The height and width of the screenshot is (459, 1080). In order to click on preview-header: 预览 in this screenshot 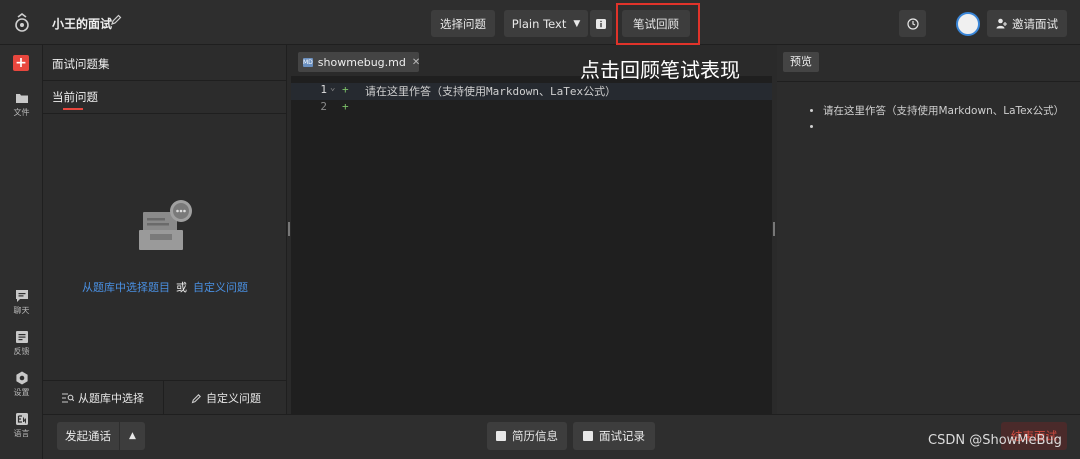, I will do `click(928, 63)`.